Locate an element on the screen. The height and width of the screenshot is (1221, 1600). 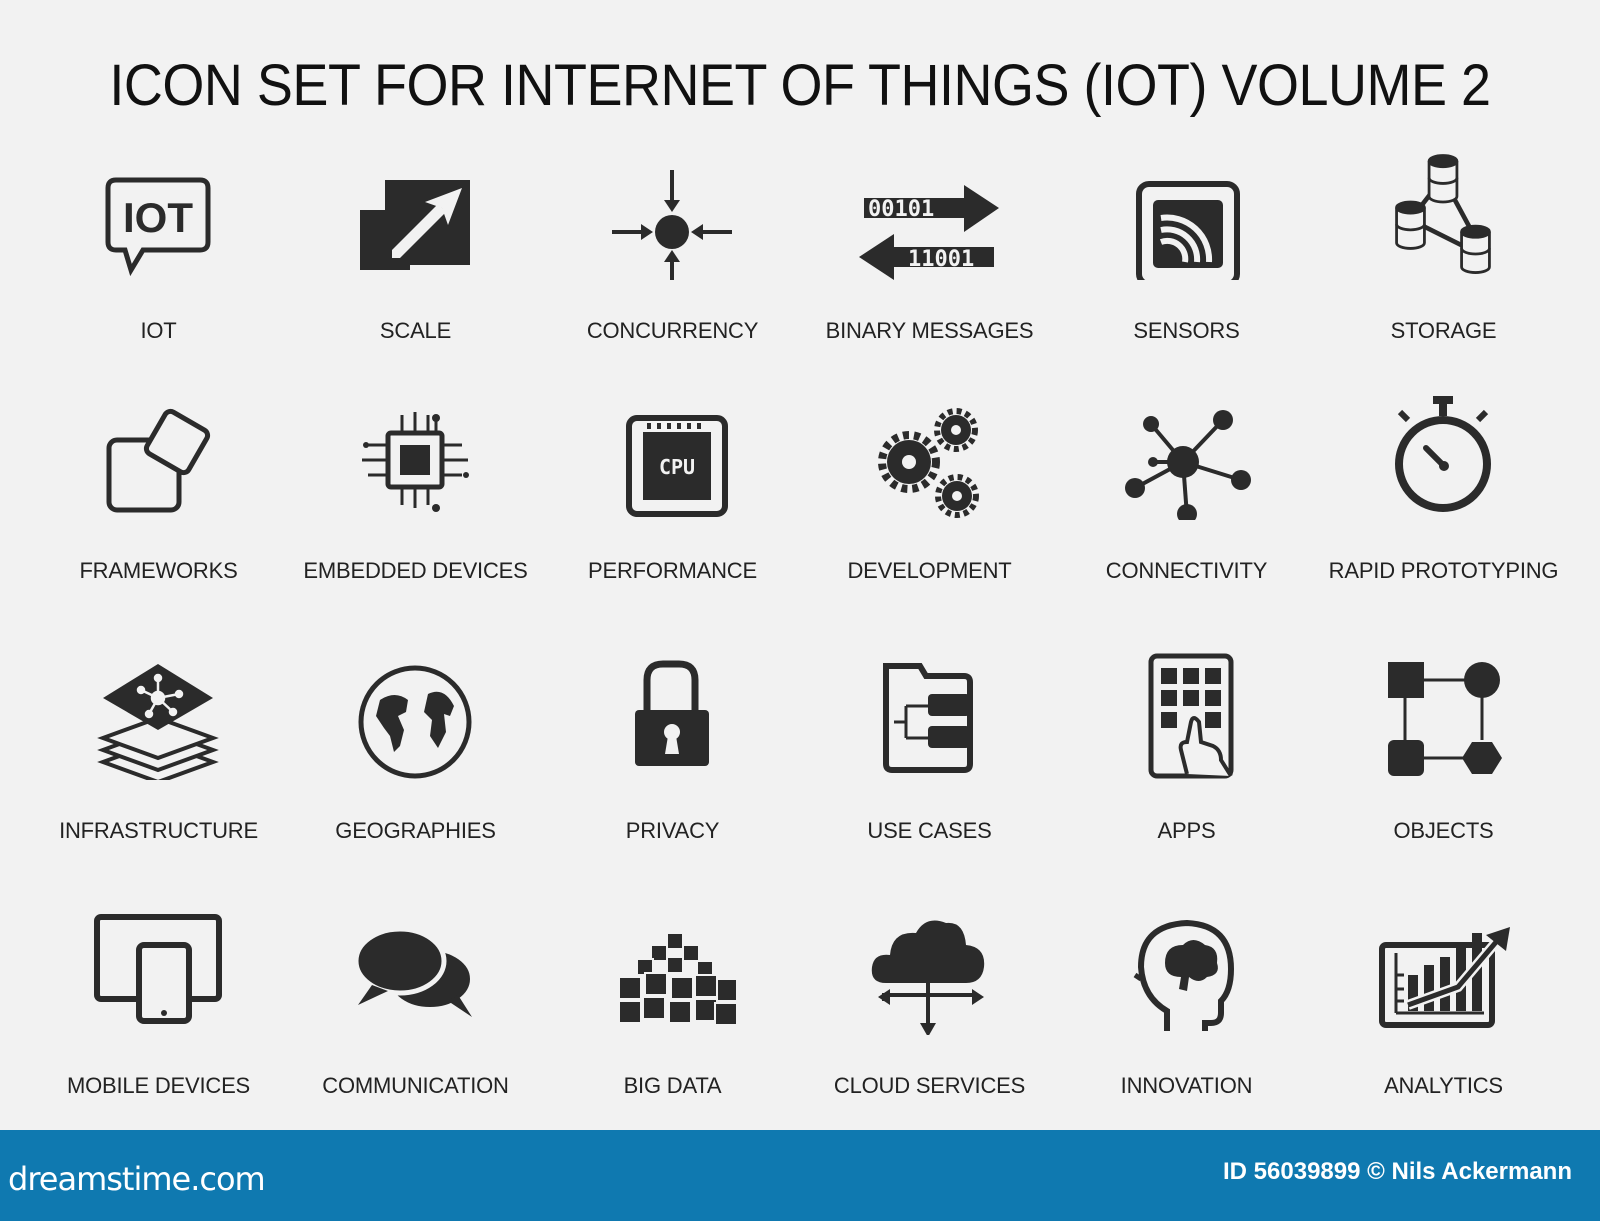
icon-label: INNOVATION is located at coordinates (1186, 1085).